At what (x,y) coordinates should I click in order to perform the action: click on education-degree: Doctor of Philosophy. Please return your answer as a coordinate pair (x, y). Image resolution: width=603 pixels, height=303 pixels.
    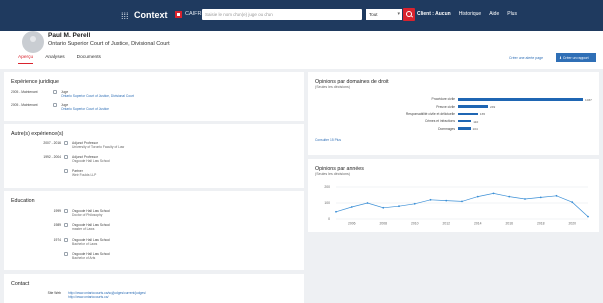
    Looking at the image, I should click on (87, 215).